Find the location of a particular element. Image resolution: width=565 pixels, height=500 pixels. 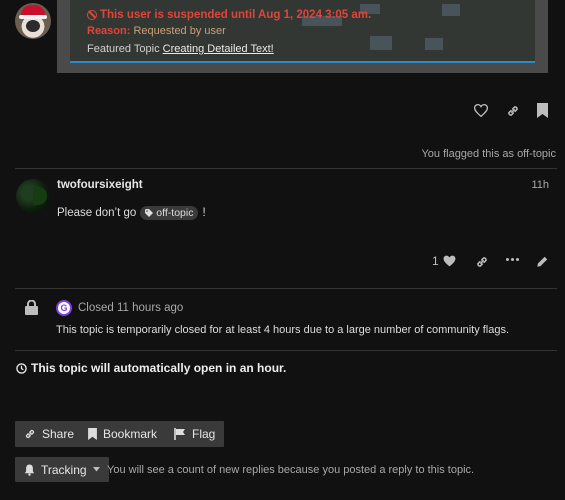

flagged-note: You flagged this as off-topic is located at coordinates (488, 154).